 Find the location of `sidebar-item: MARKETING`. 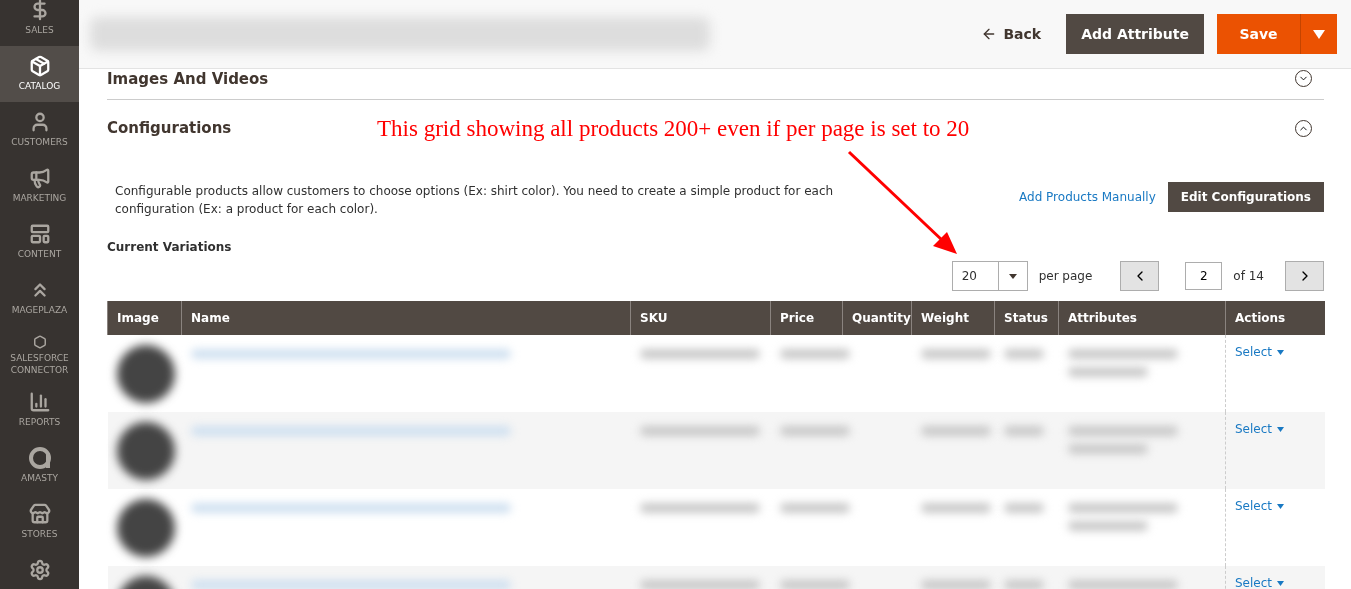

sidebar-item: MARKETING is located at coordinates (39, 186).